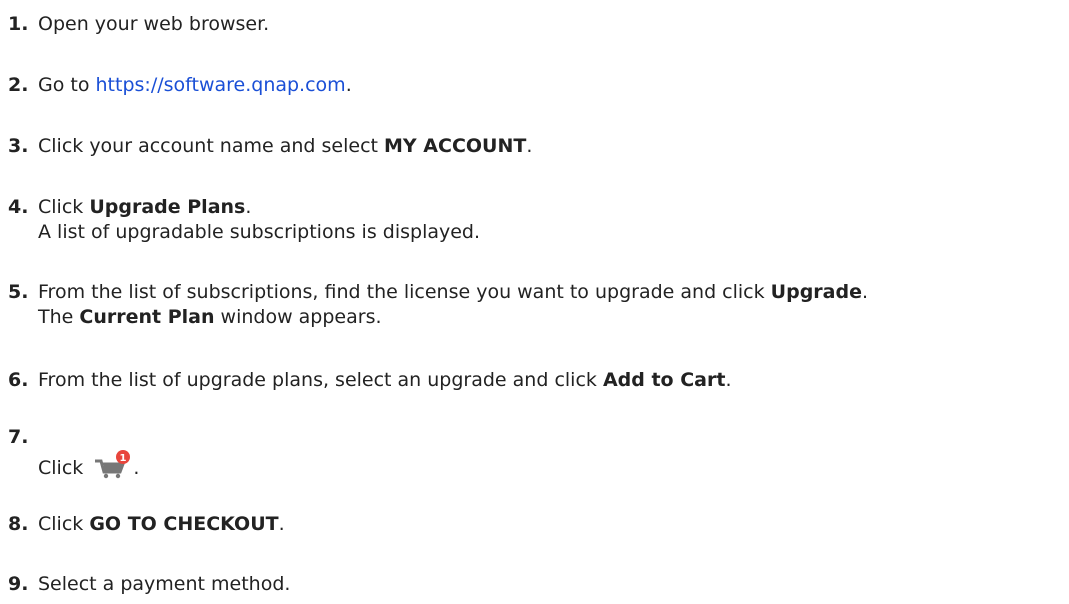  What do you see at coordinates (816, 292) in the screenshot?
I see `ui-term-upgrade: Upgrade` at bounding box center [816, 292].